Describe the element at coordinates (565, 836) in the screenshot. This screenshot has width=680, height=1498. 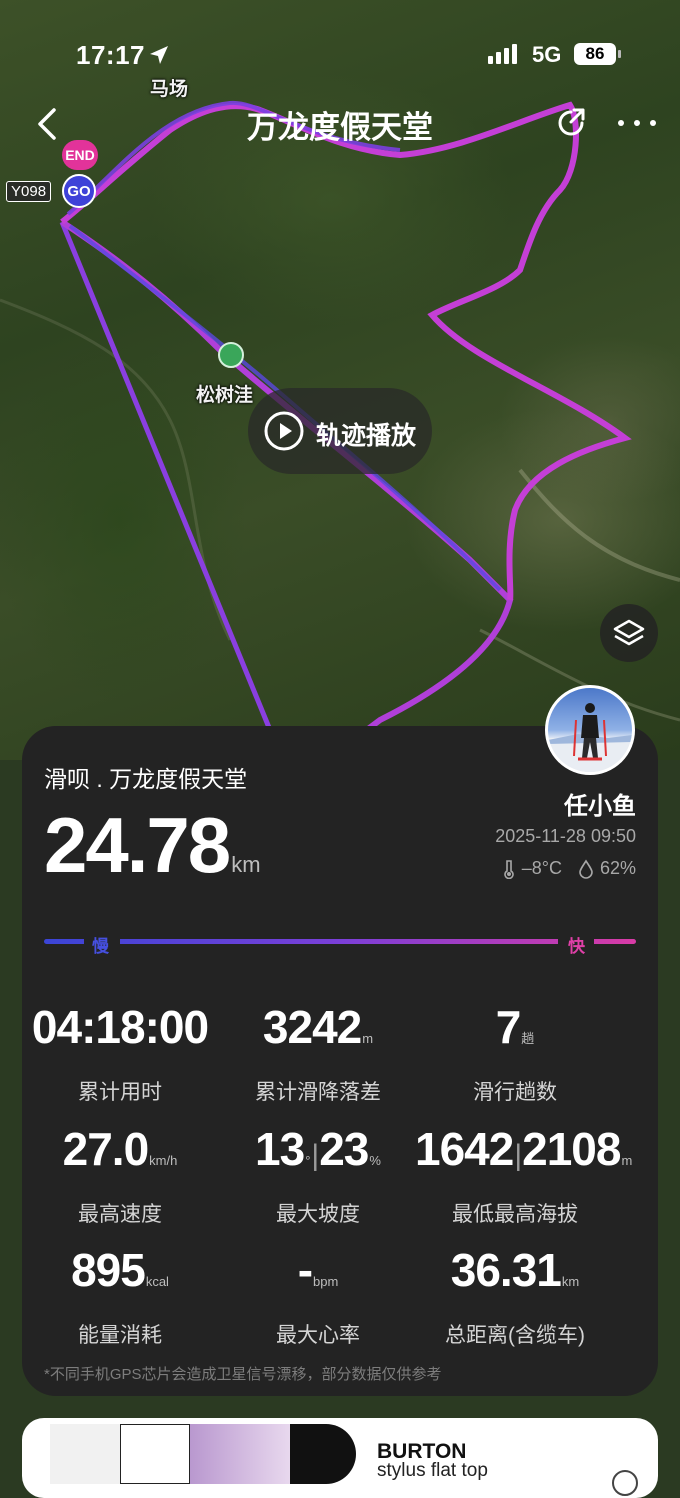
I see `session-datetime: 2025-11-28 09:50` at that location.